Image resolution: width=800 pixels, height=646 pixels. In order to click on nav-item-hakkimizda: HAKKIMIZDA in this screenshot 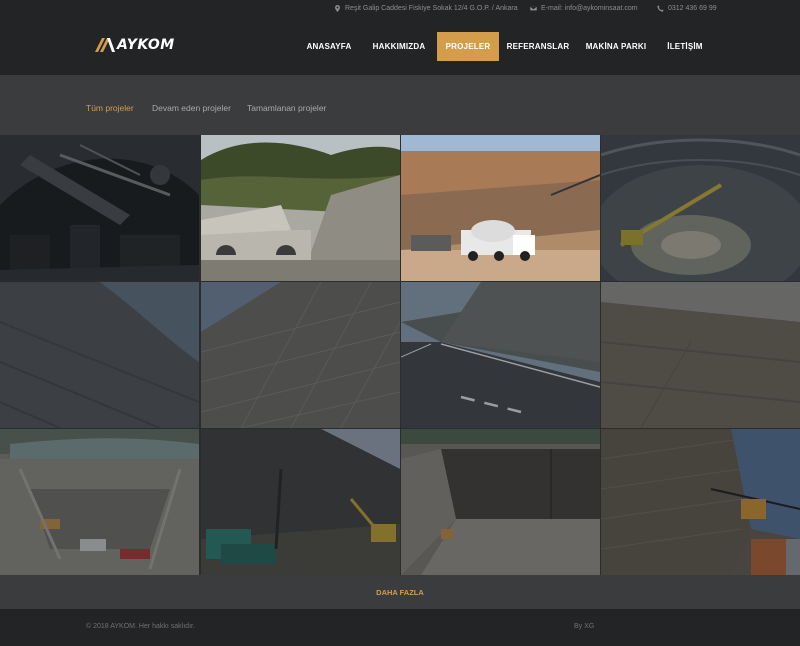, I will do `click(399, 46)`.